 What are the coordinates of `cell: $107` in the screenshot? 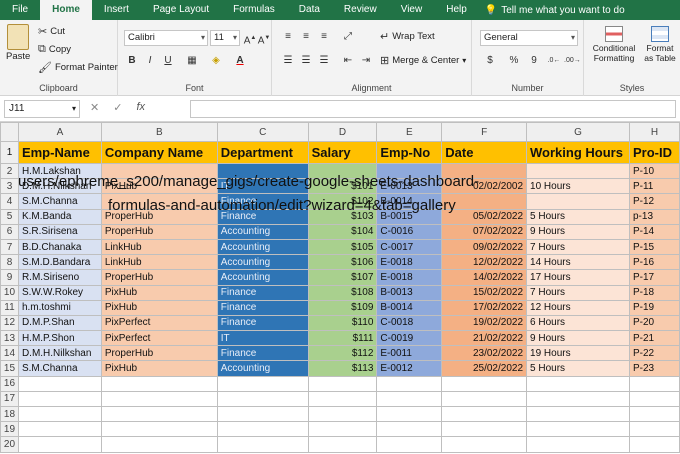 It's located at (342, 277).